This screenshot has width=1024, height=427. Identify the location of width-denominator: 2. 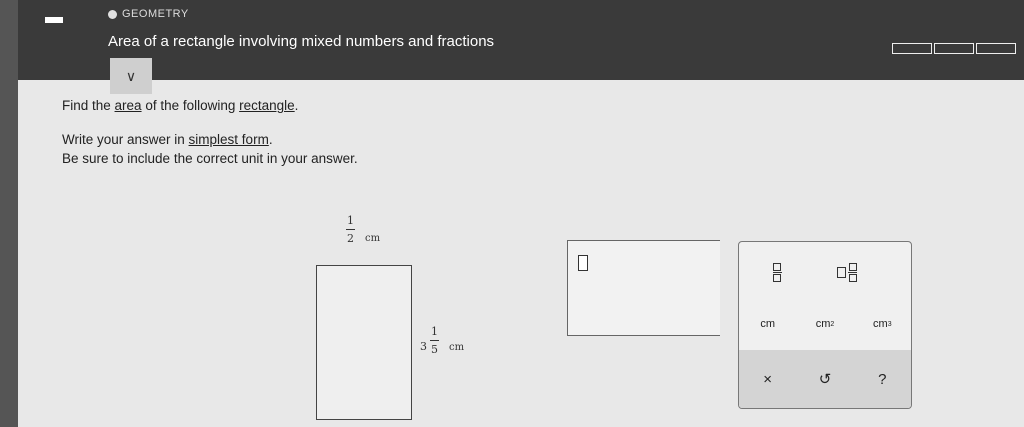
(350, 238).